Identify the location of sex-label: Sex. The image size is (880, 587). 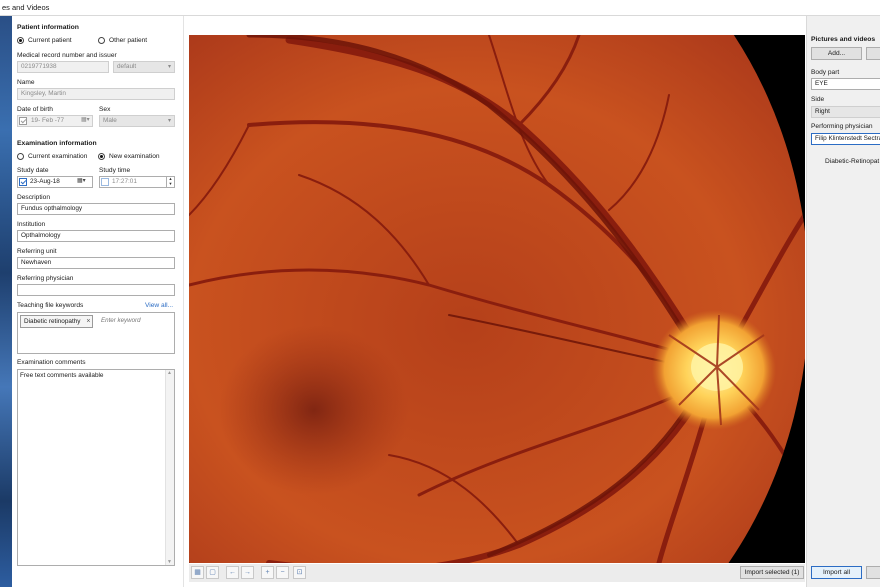
(105, 109).